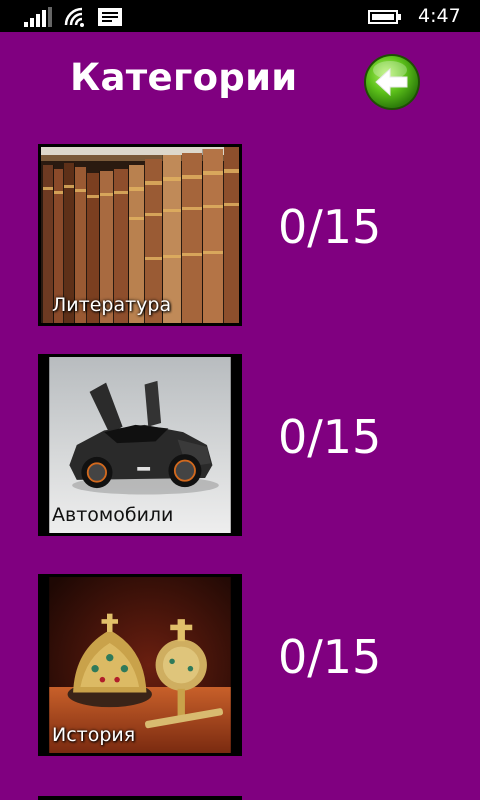  What do you see at coordinates (140, 445) in the screenshot?
I see `category-tile-cars: Автомобили` at bounding box center [140, 445].